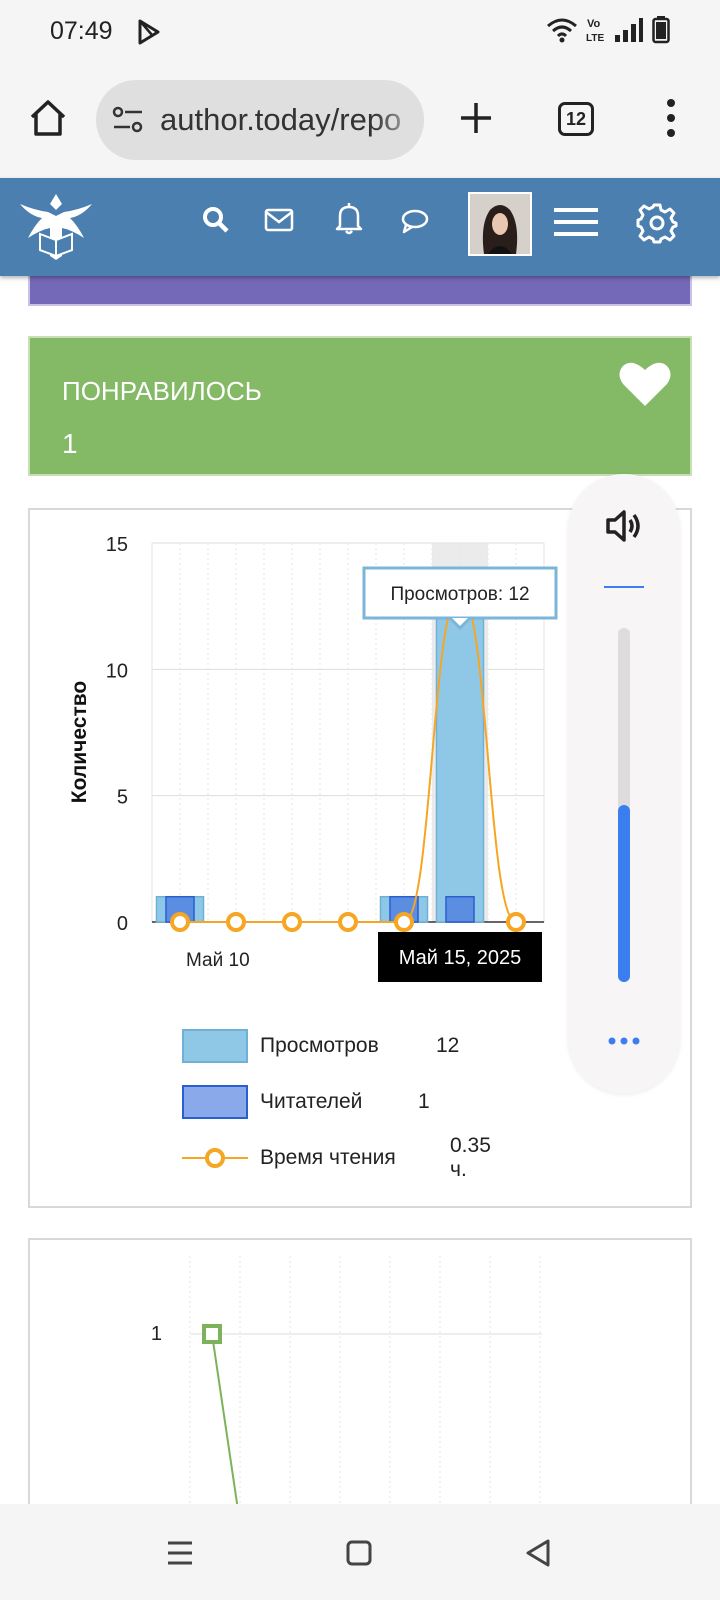 Image resolution: width=720 pixels, height=1600 pixels. I want to click on eagle-logo, so click(56, 226).